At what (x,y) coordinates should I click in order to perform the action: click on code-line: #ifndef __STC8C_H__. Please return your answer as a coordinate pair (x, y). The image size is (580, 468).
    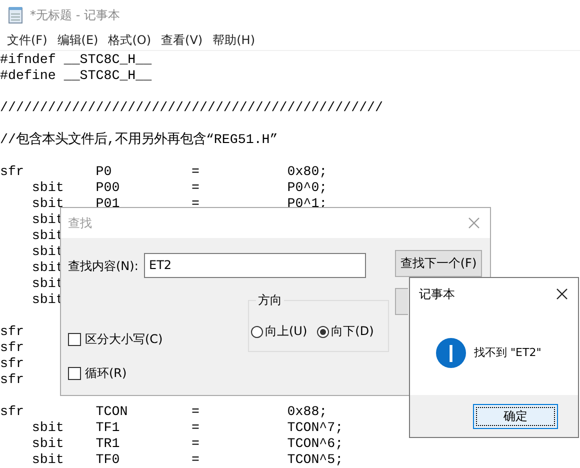
    Looking at the image, I should click on (76, 59).